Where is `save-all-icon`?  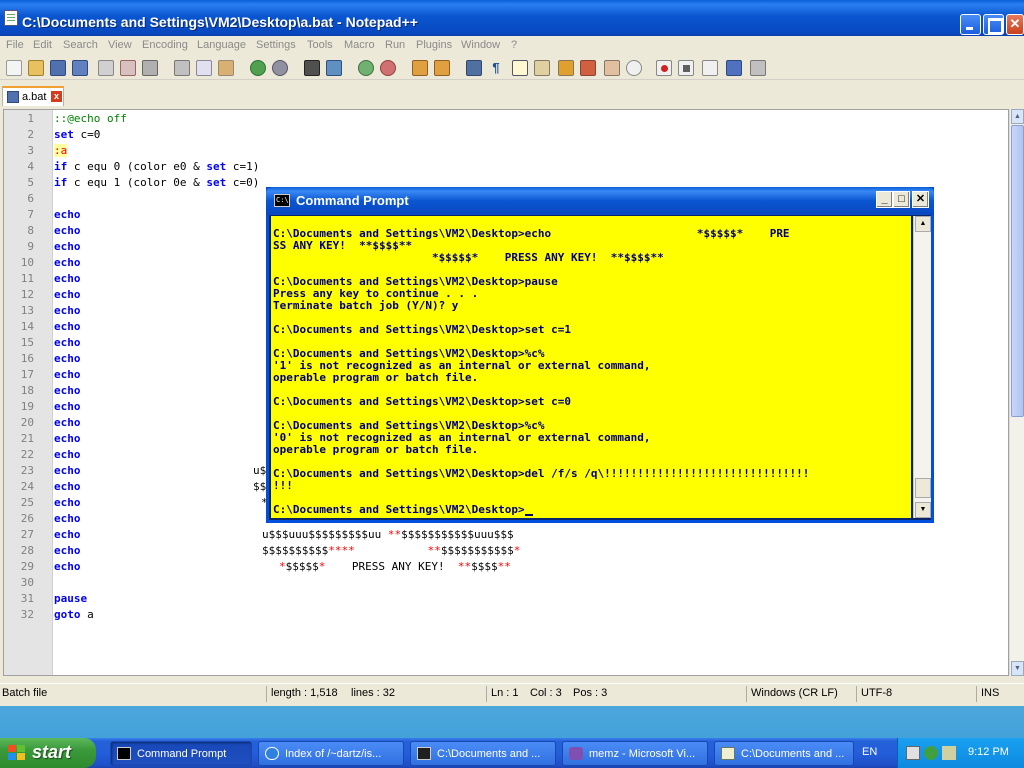
save-all-icon is located at coordinates (80, 68).